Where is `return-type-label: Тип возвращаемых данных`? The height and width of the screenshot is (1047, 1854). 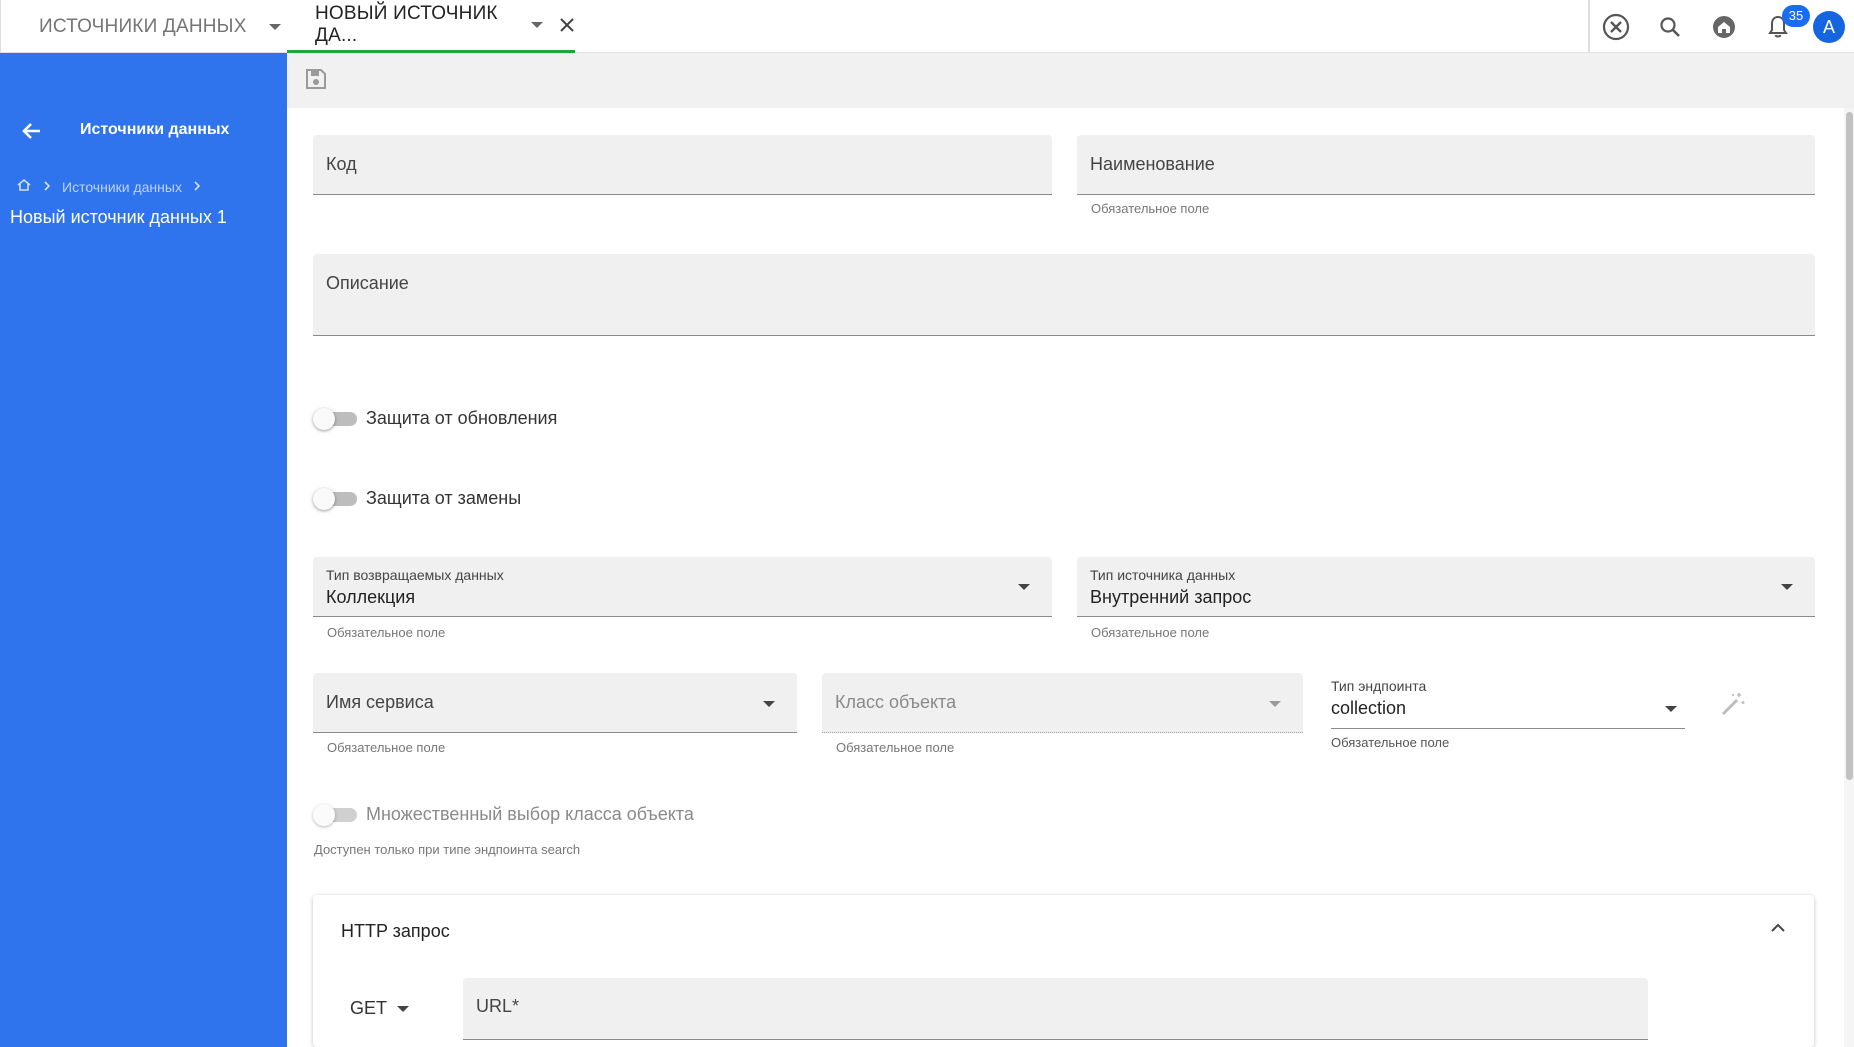
return-type-label: Тип возвращаемых данных is located at coordinates (415, 575).